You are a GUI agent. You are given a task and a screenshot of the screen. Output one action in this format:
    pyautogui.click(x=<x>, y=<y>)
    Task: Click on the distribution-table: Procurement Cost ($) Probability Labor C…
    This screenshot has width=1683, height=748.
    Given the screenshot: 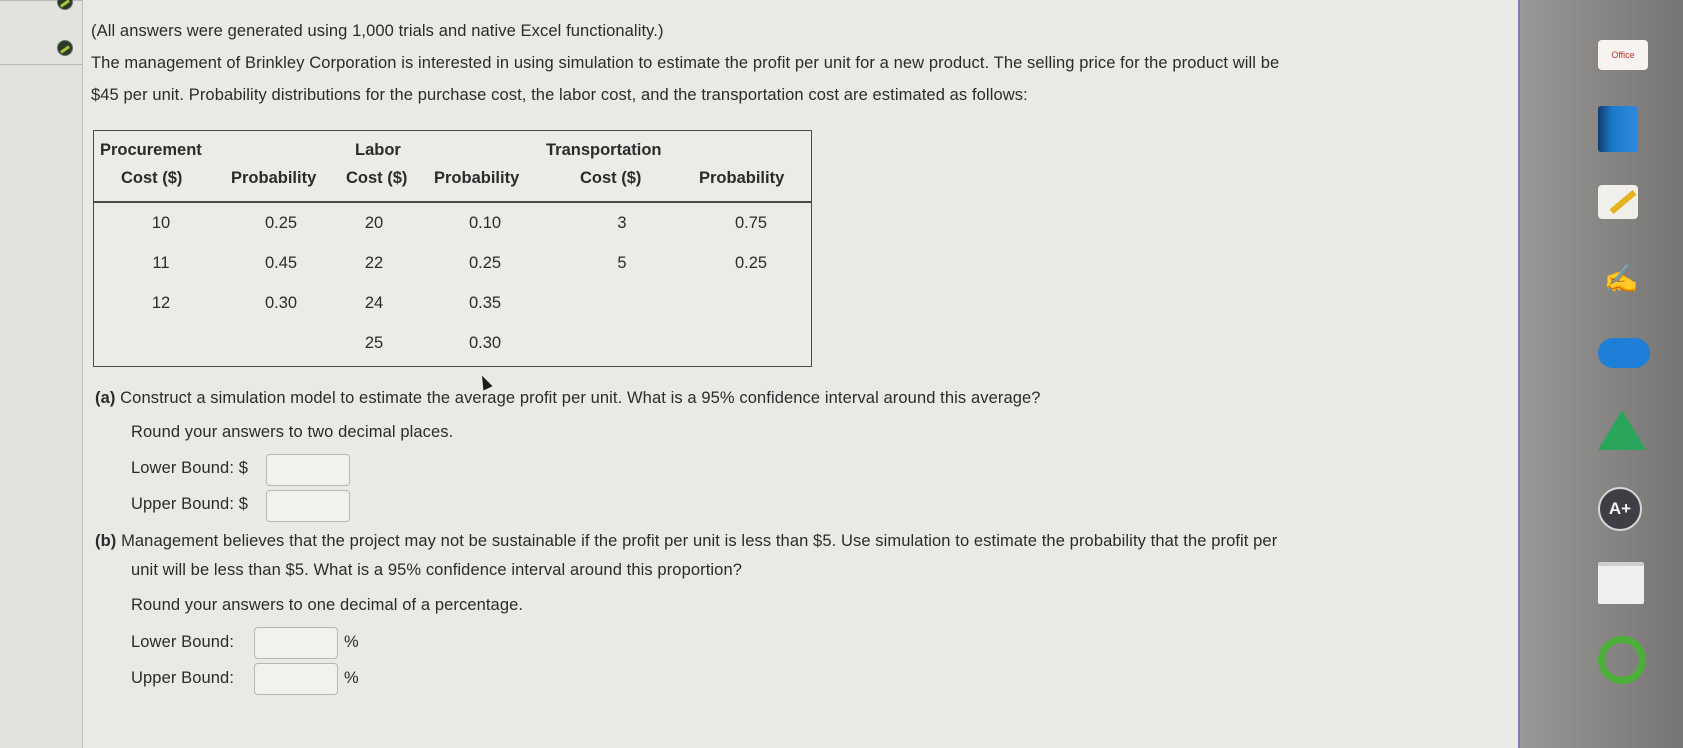 What is the action you would take?
    pyautogui.click(x=452, y=248)
    